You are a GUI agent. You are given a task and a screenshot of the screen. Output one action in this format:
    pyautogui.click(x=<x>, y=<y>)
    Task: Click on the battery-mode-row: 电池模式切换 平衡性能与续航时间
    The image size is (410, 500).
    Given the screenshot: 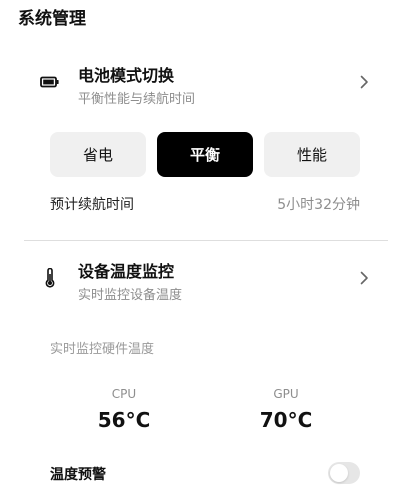 What is the action you would take?
    pyautogui.click(x=205, y=84)
    